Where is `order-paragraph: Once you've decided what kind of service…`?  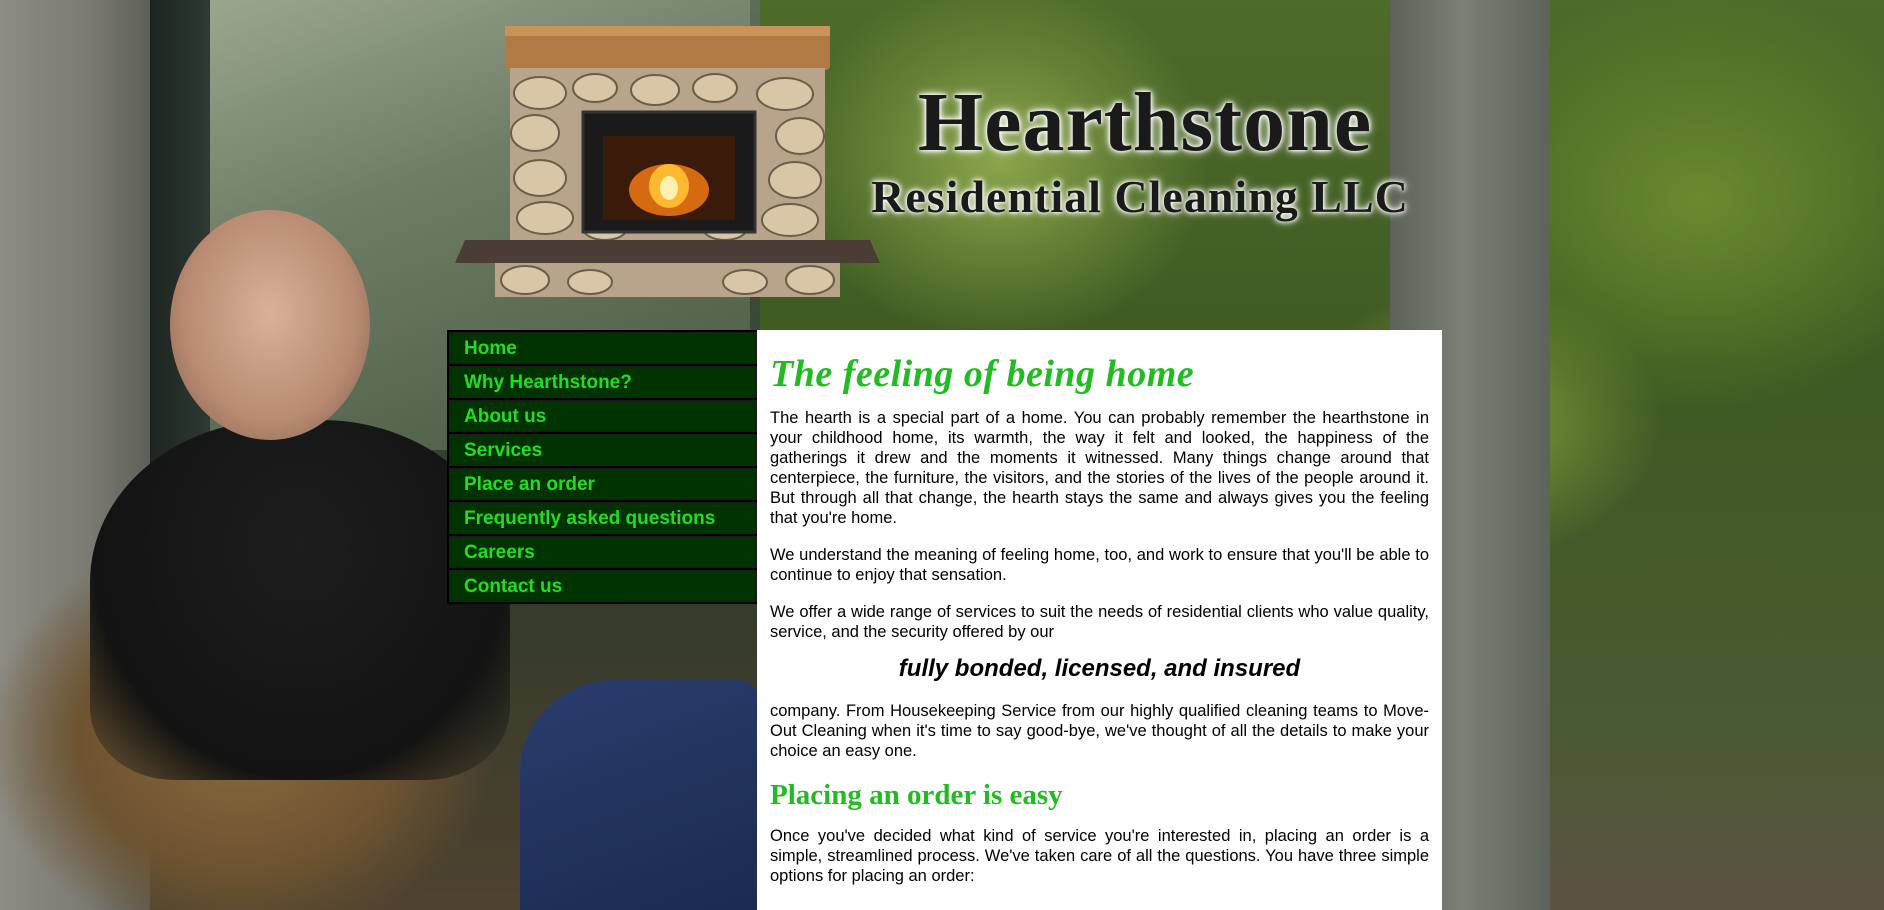
order-paragraph: Once you've decided what kind of service… is located at coordinates (1099, 856).